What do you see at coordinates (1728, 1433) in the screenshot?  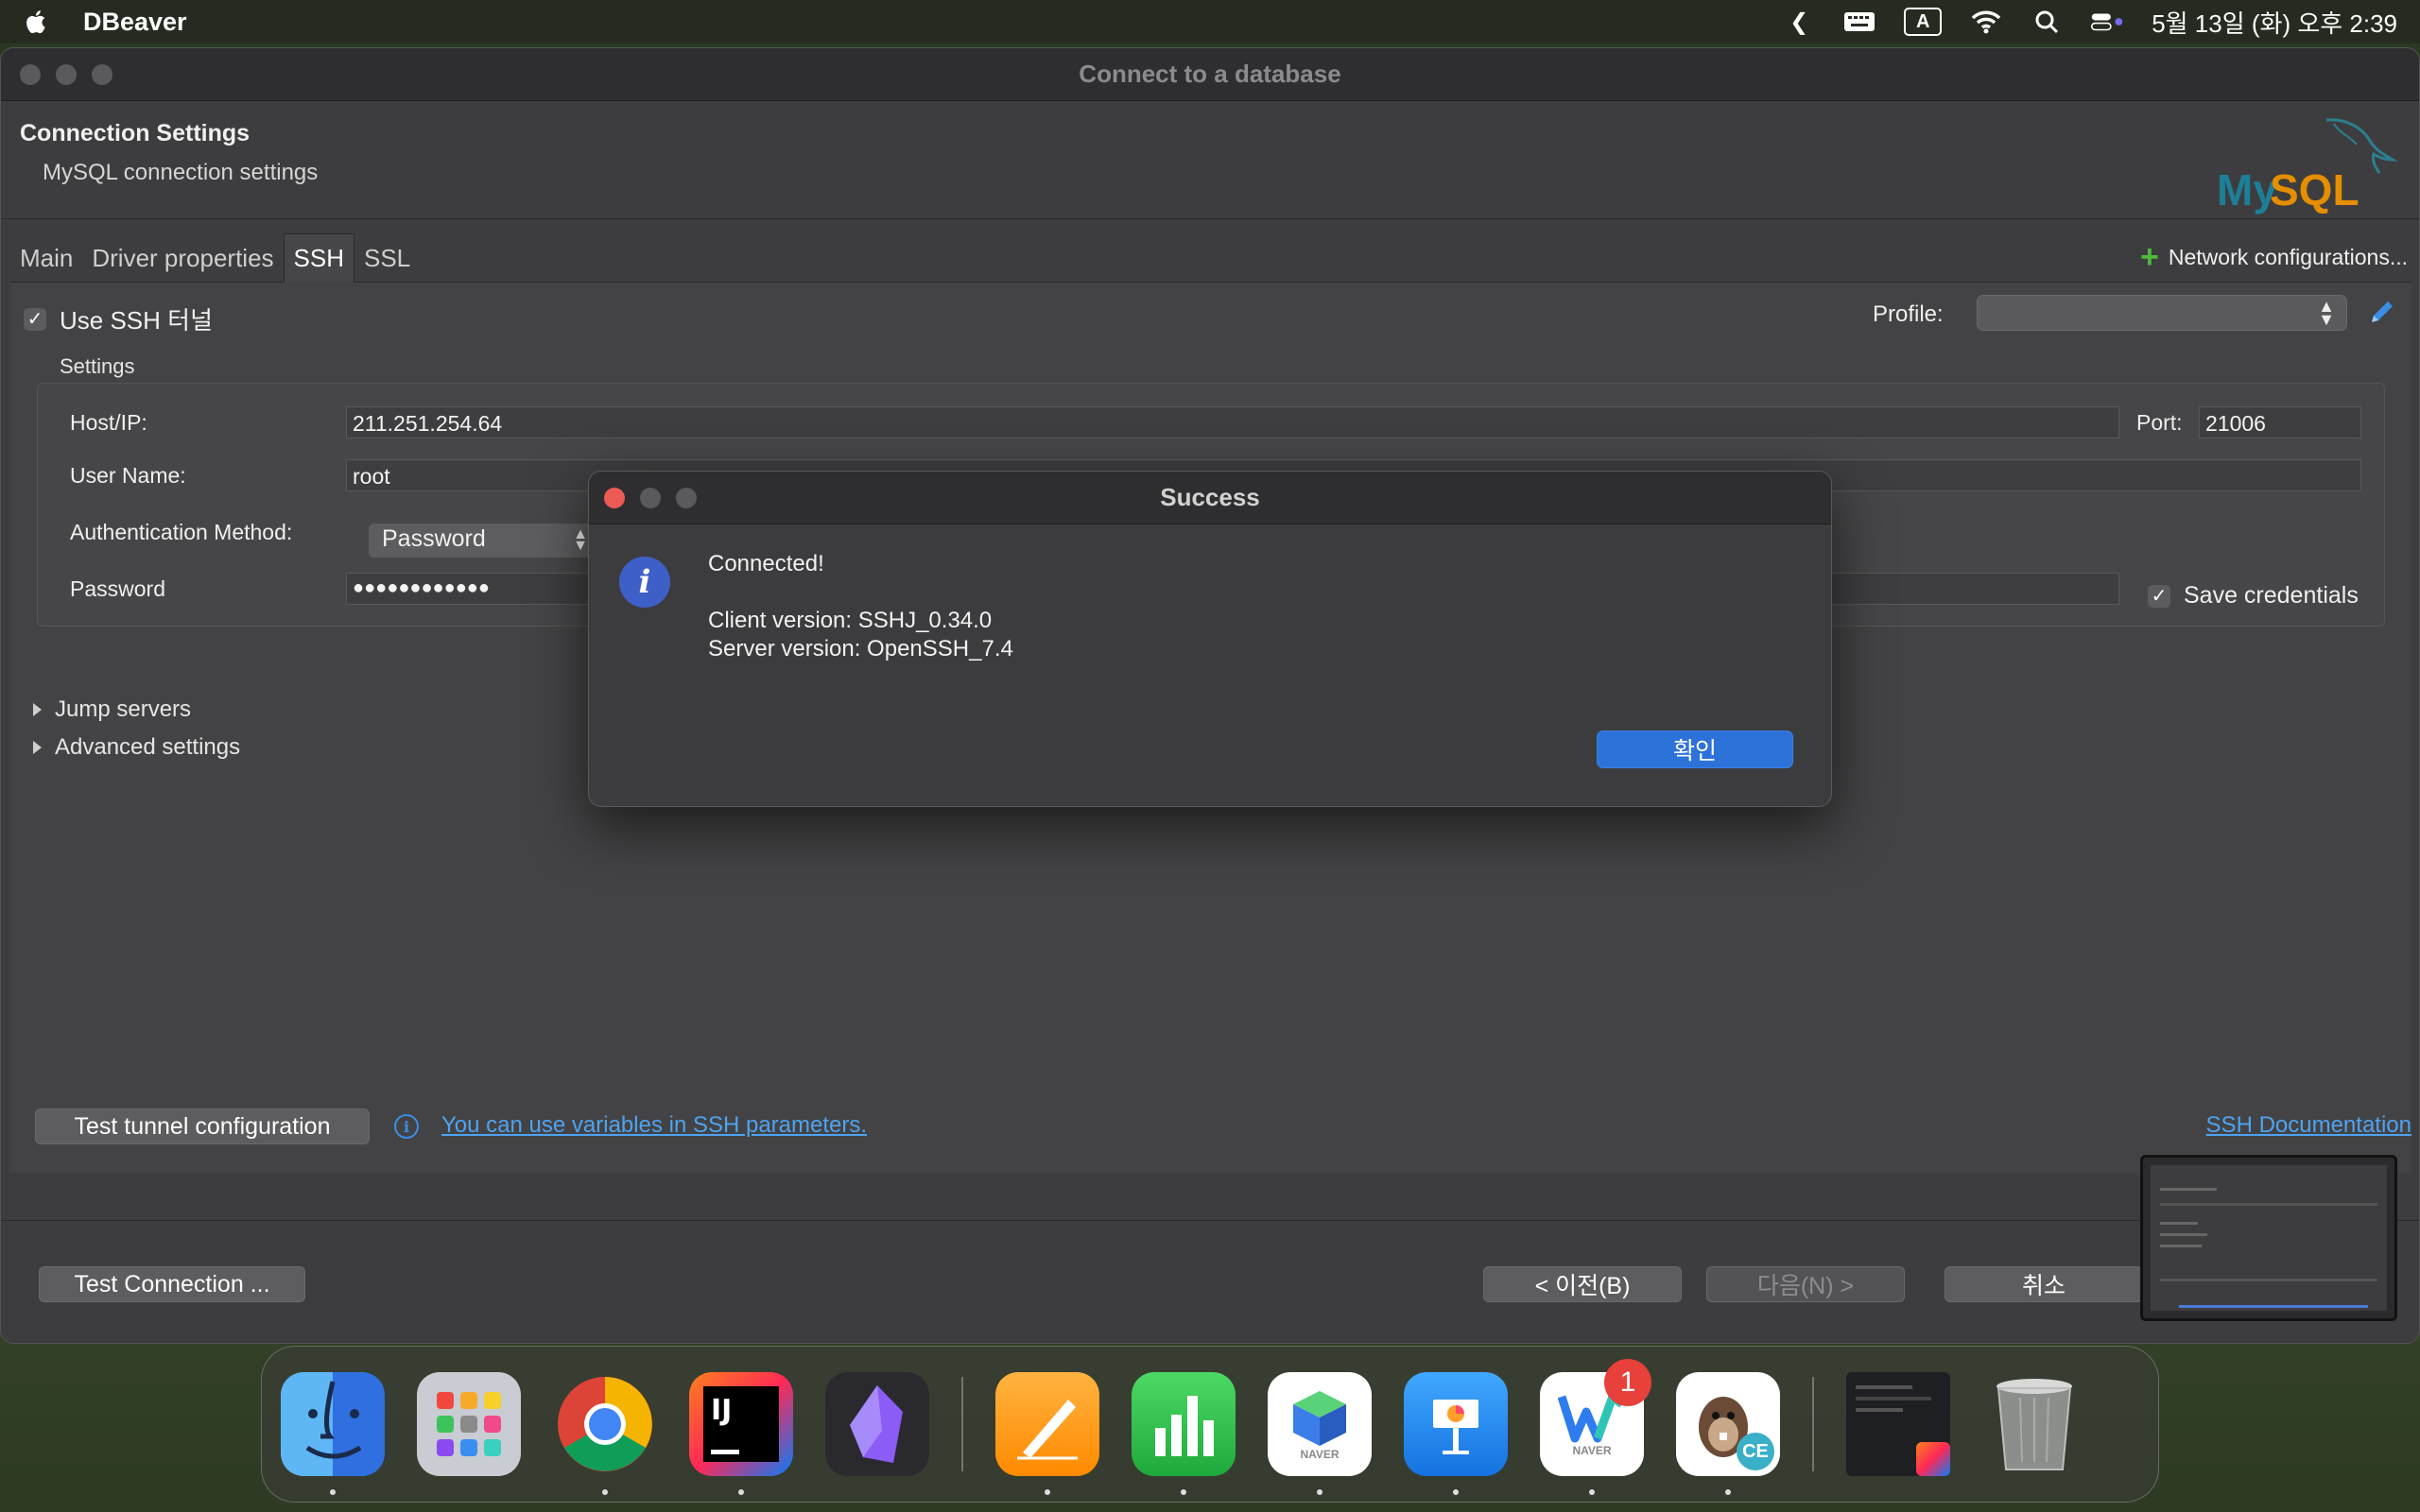 I see `dbeaver-ce-icon: CE` at bounding box center [1728, 1433].